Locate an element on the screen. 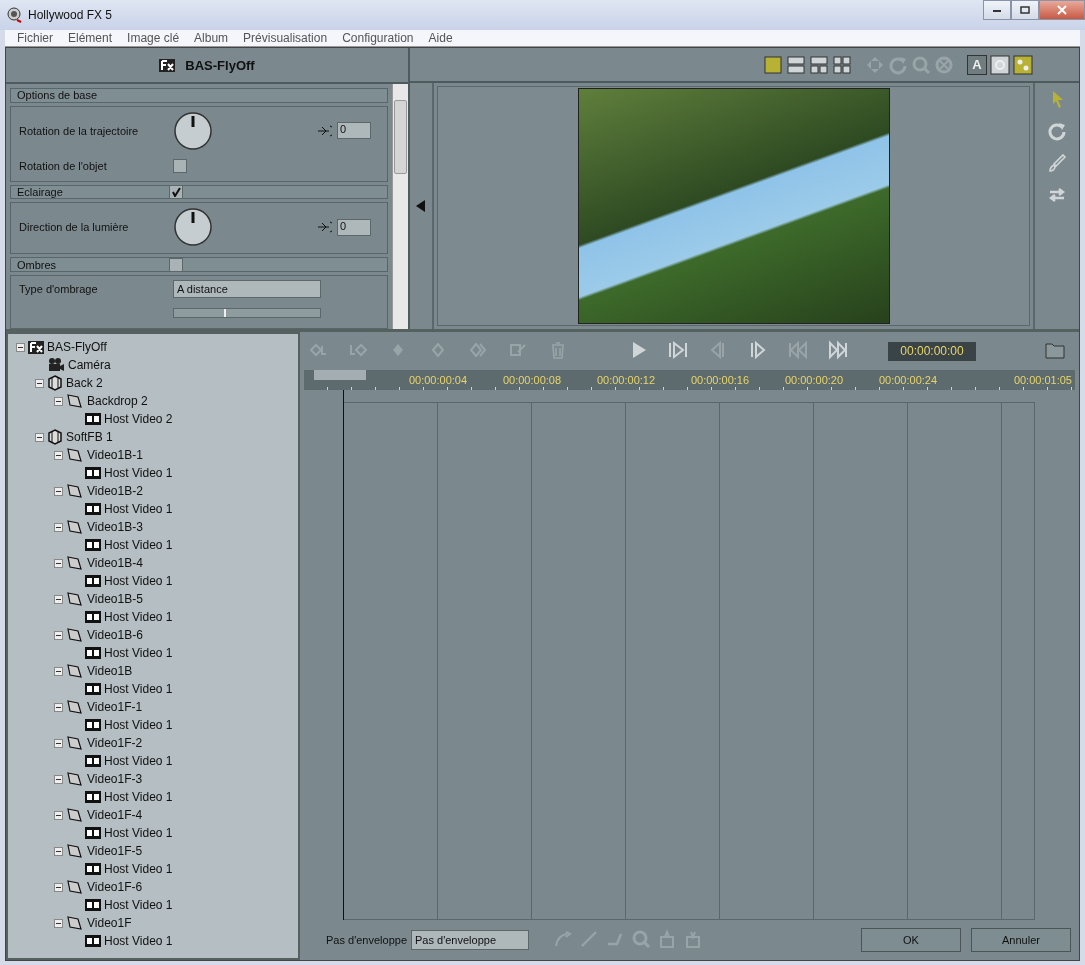 The width and height of the screenshot is (1085, 965). menu-item: Prévisualisation is located at coordinates (285, 38).